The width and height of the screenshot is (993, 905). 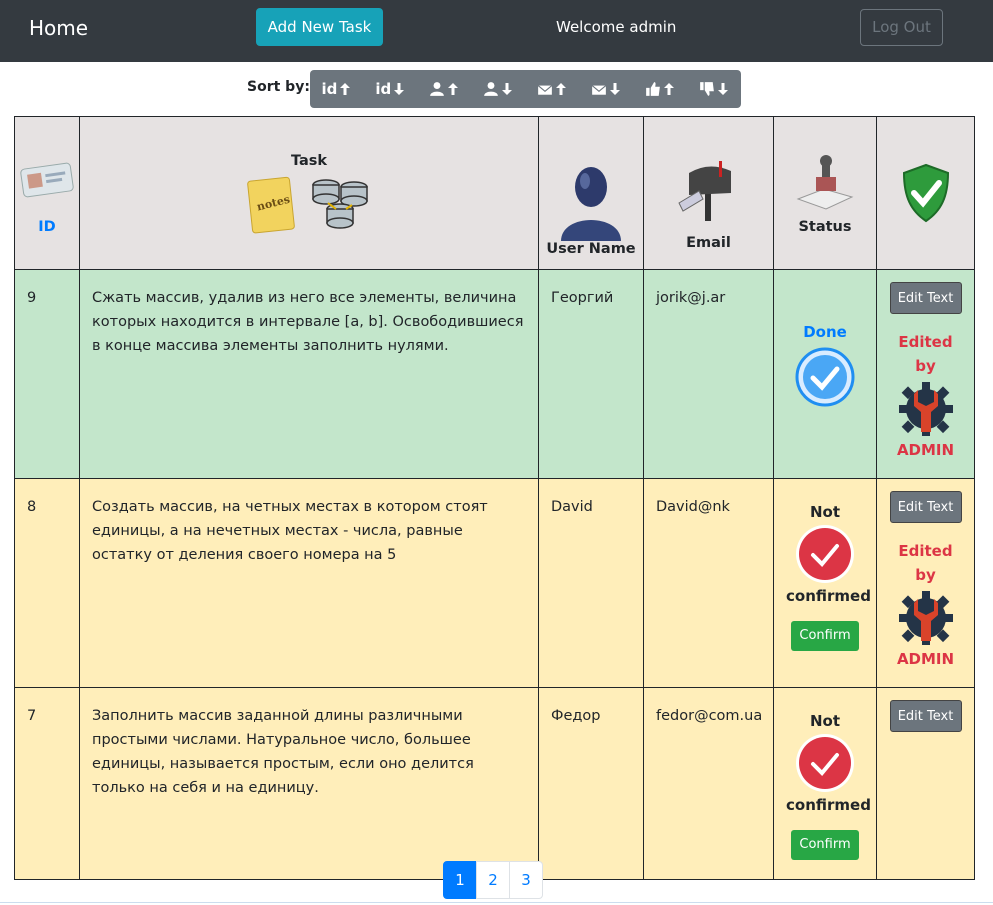 I want to click on sort-label: Sort by:, so click(x=278, y=87).